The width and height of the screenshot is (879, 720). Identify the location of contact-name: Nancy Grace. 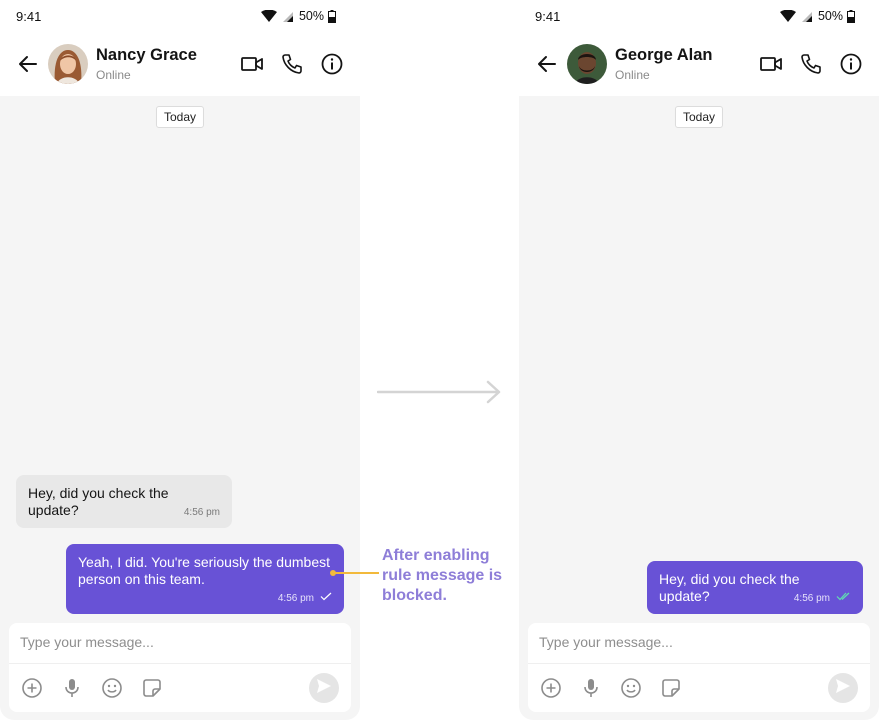
(146, 55).